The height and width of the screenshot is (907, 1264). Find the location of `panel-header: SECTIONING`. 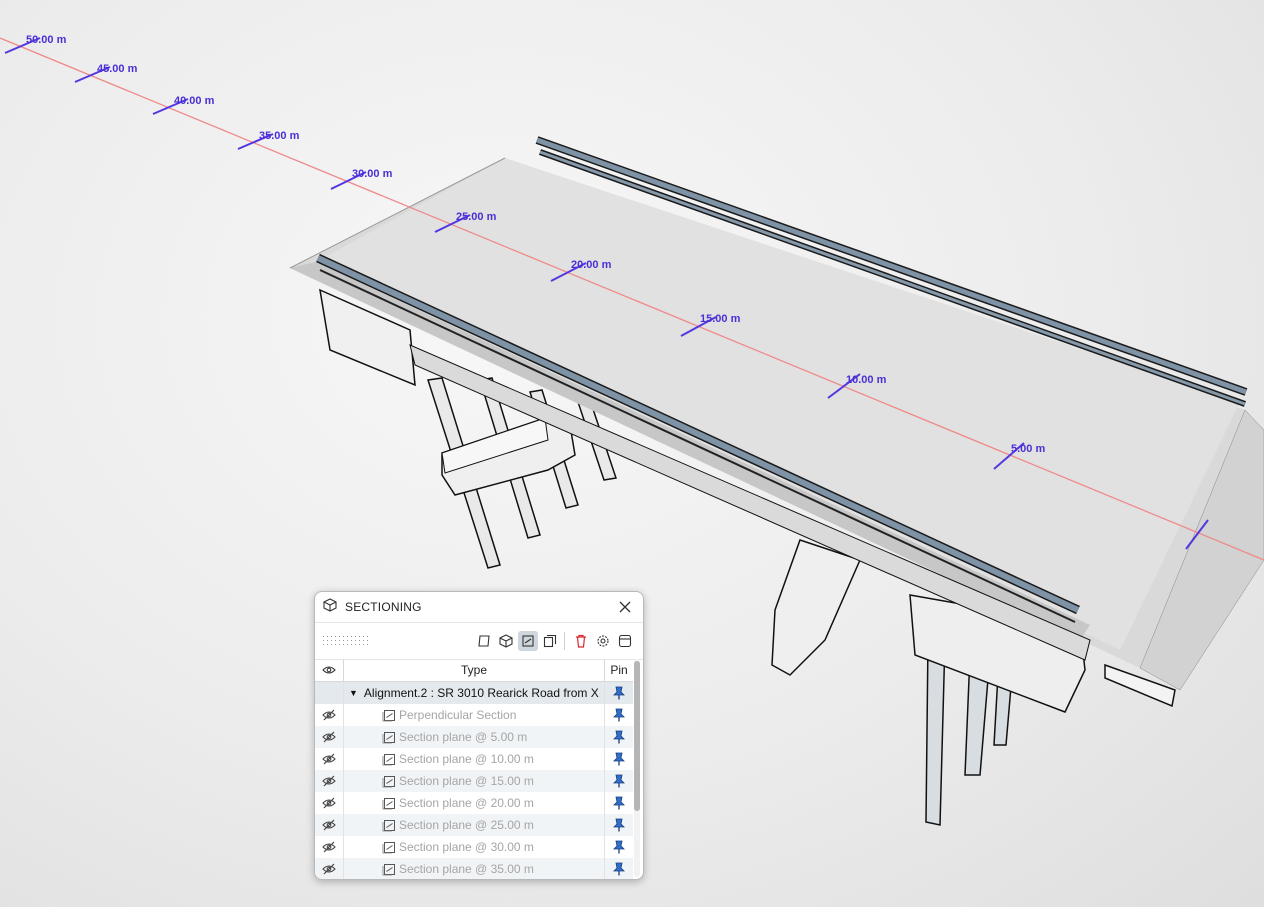

panel-header: SECTIONING is located at coordinates (479, 607).